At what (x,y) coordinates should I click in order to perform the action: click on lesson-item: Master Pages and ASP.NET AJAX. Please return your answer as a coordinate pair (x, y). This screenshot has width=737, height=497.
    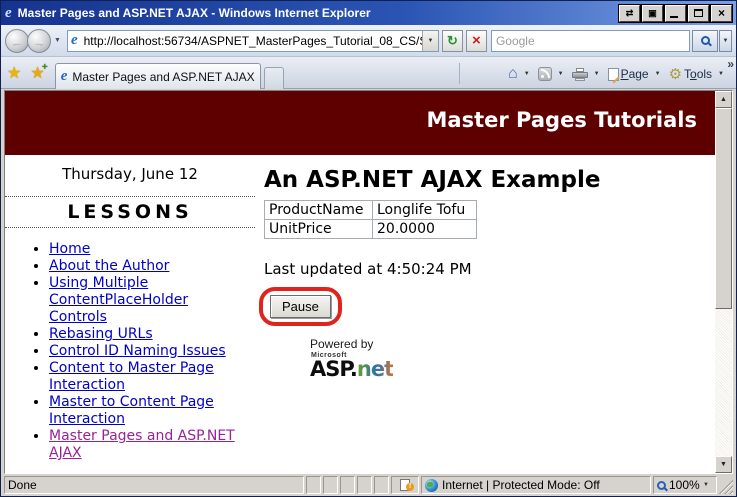
    Looking at the image, I should click on (149, 445).